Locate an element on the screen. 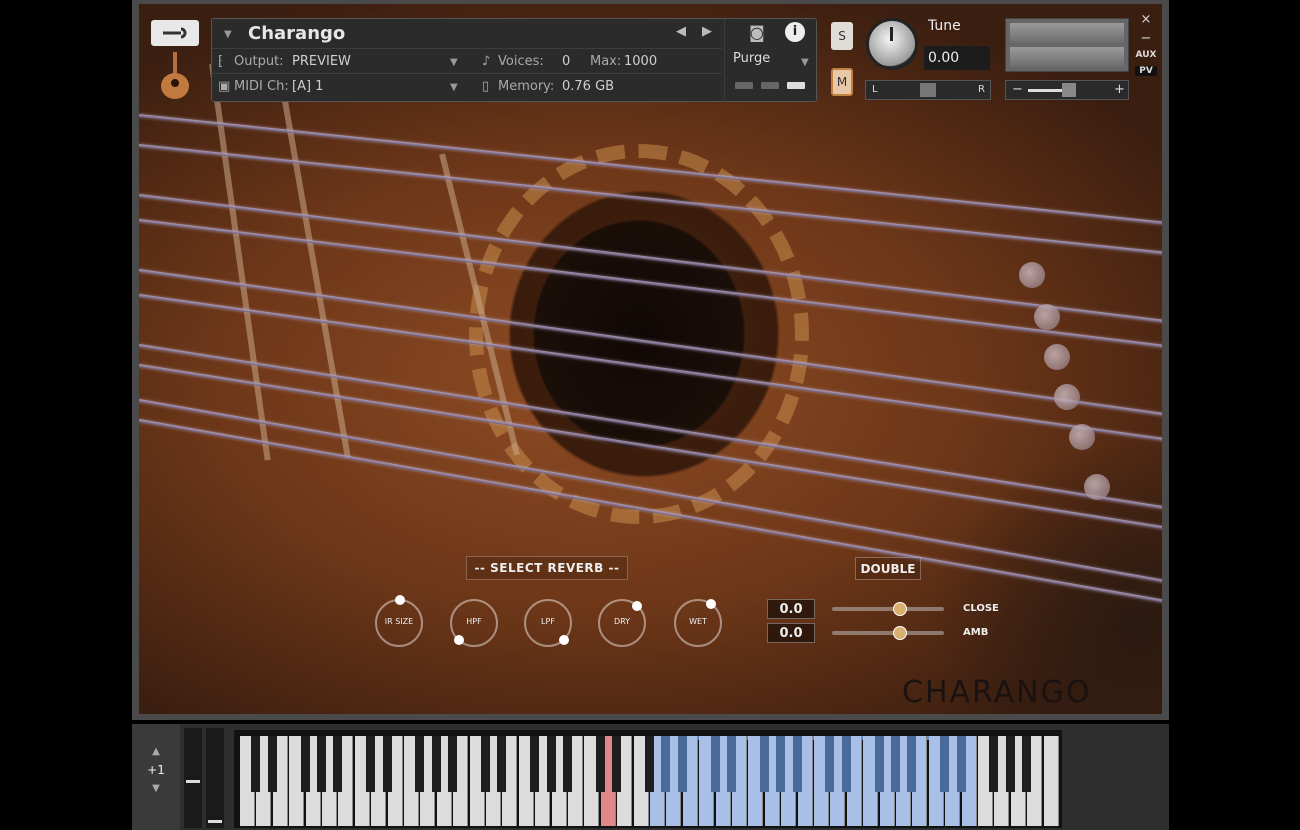  select-reverb-dropdown: -- SELECT REVERB -- is located at coordinates (547, 568).